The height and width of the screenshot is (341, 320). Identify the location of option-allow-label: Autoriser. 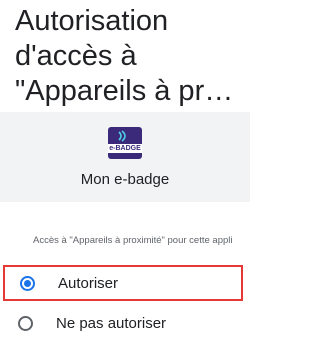
(88, 283).